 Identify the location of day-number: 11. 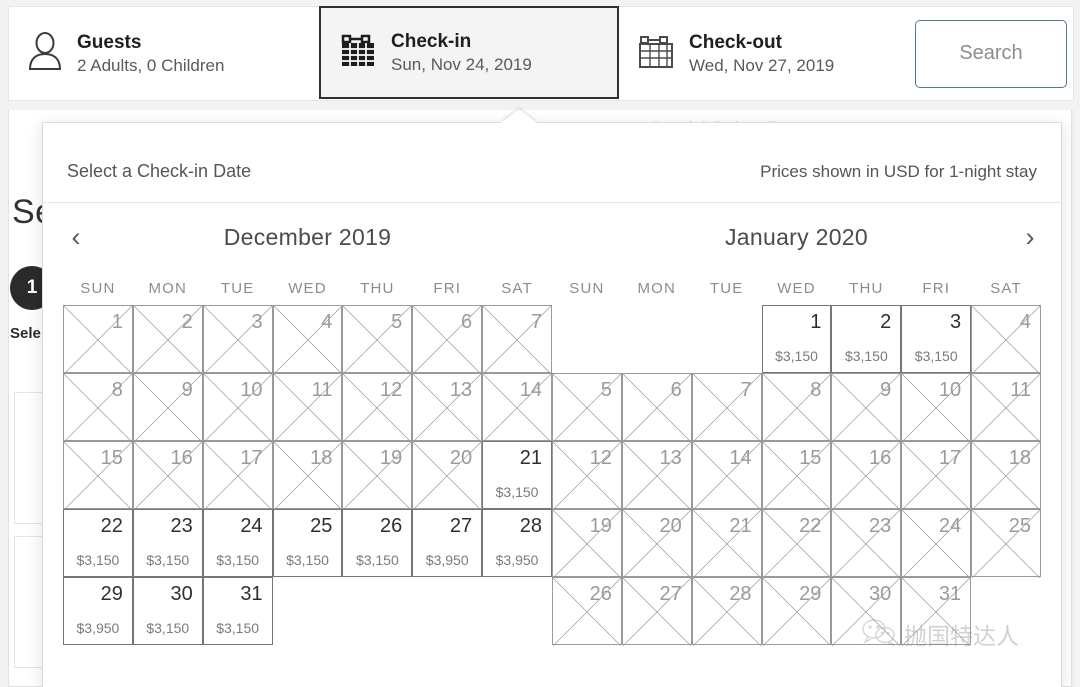
(1020, 390).